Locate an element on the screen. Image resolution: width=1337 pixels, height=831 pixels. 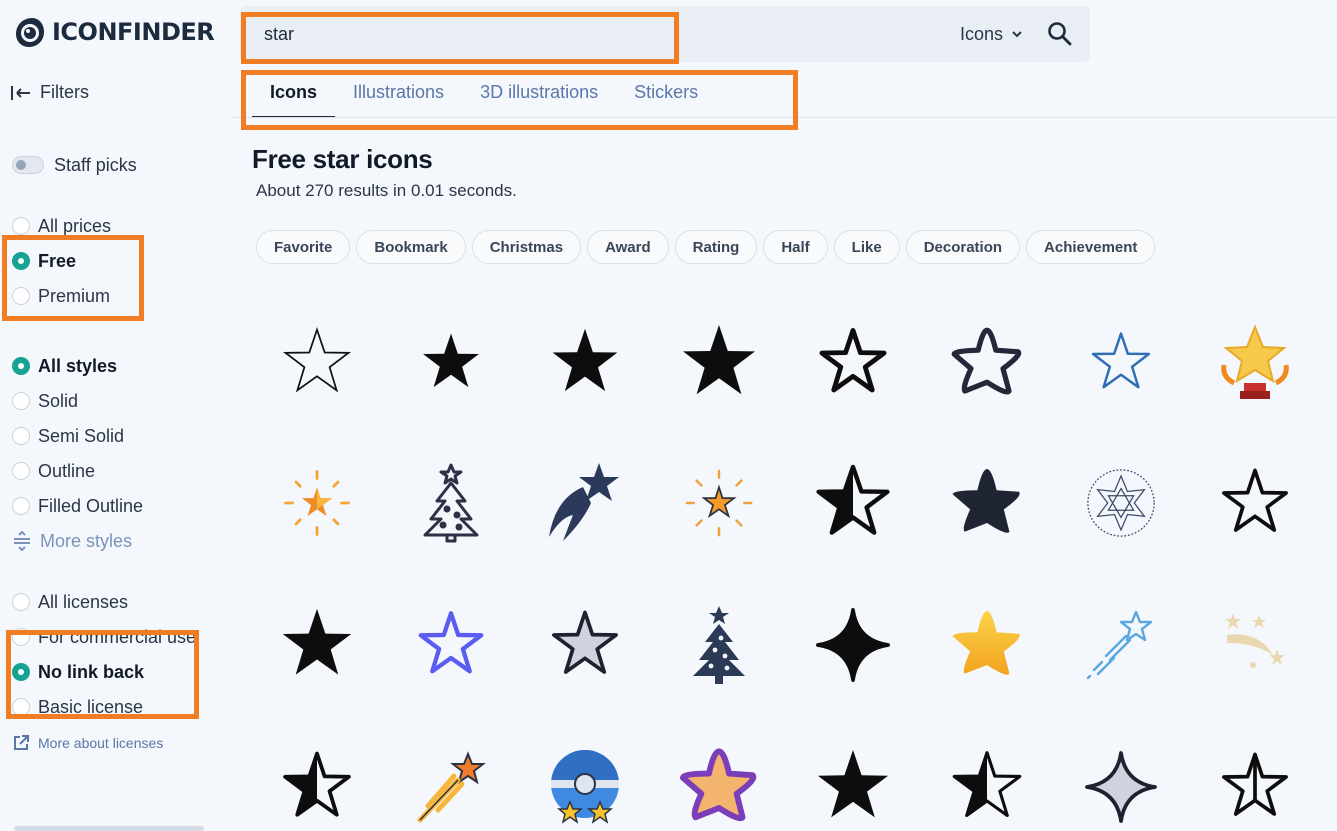
toggle-switch is located at coordinates (28, 165).